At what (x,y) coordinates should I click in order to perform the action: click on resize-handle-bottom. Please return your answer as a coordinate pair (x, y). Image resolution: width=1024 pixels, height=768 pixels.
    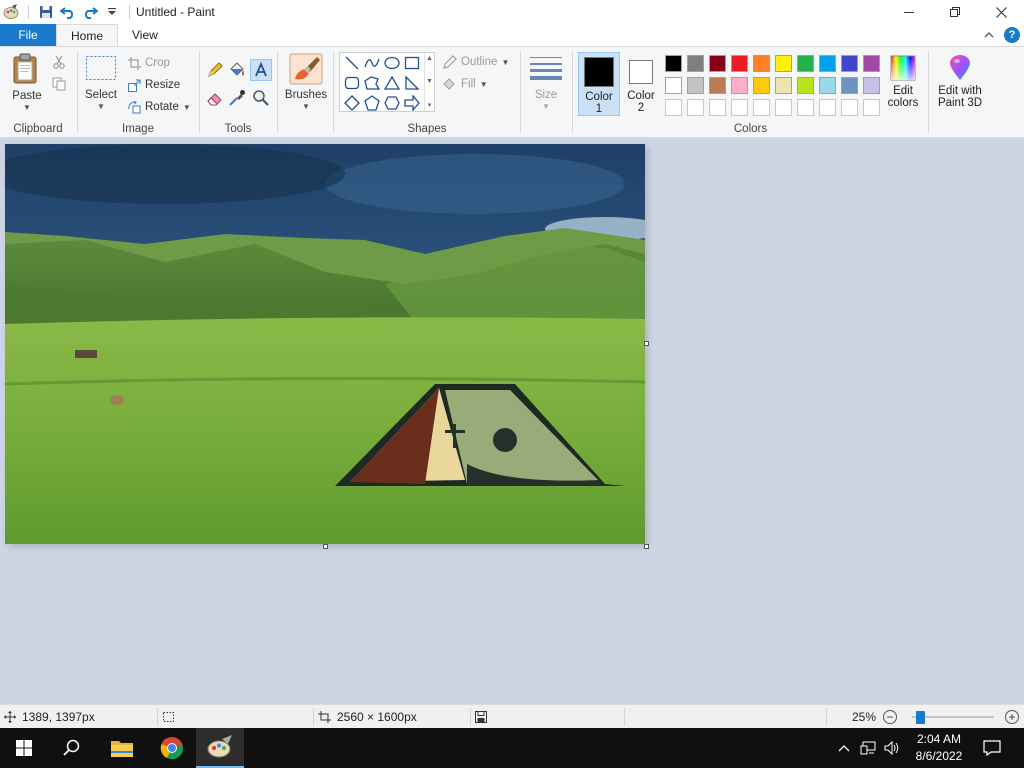
    Looking at the image, I should click on (325, 546).